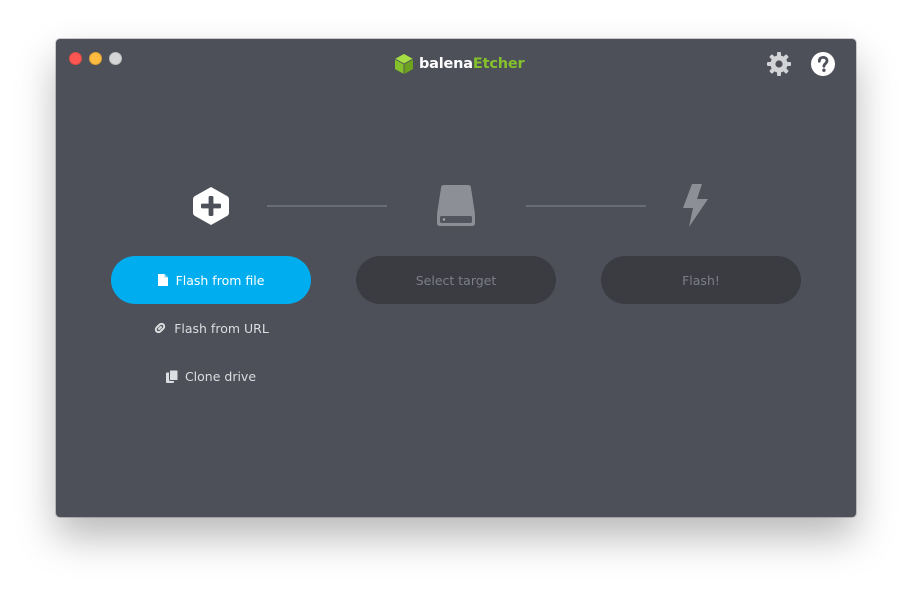 The width and height of the screenshot is (912, 592). Describe the element at coordinates (95, 58) in the screenshot. I see `minimize-window-button` at that location.